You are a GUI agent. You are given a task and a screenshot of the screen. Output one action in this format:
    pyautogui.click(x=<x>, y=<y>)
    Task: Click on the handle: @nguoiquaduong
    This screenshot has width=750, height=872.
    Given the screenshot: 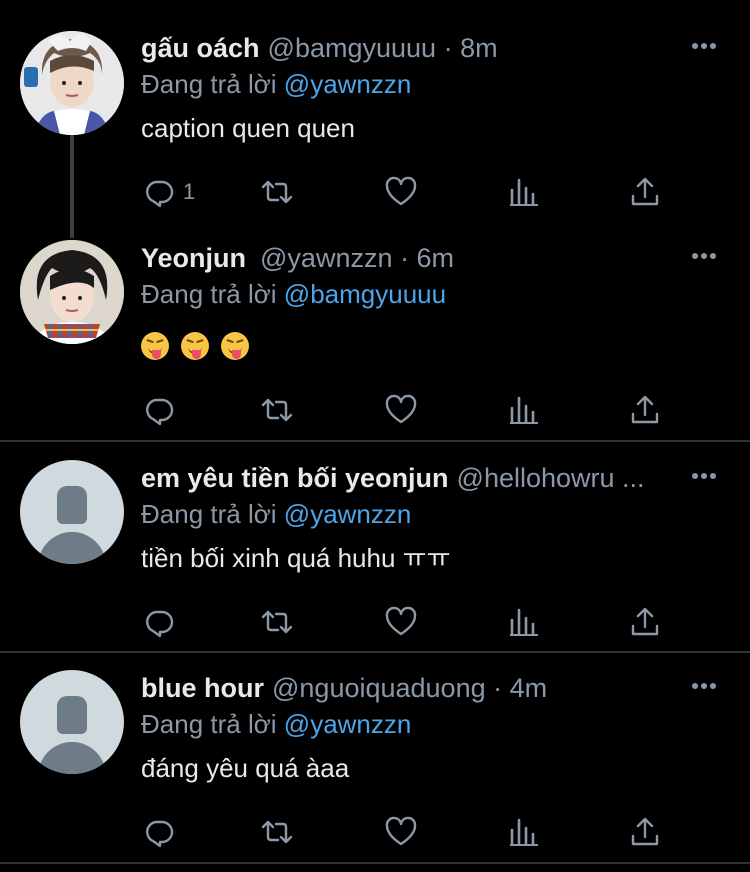 What is the action you would take?
    pyautogui.click(x=379, y=688)
    